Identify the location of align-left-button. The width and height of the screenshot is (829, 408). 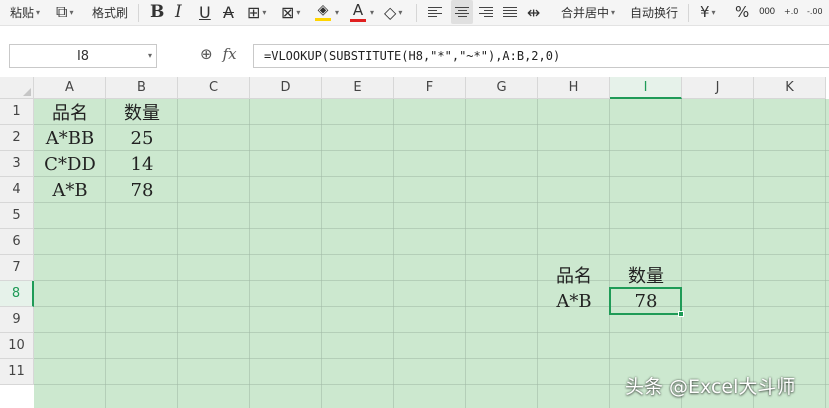
(435, 12).